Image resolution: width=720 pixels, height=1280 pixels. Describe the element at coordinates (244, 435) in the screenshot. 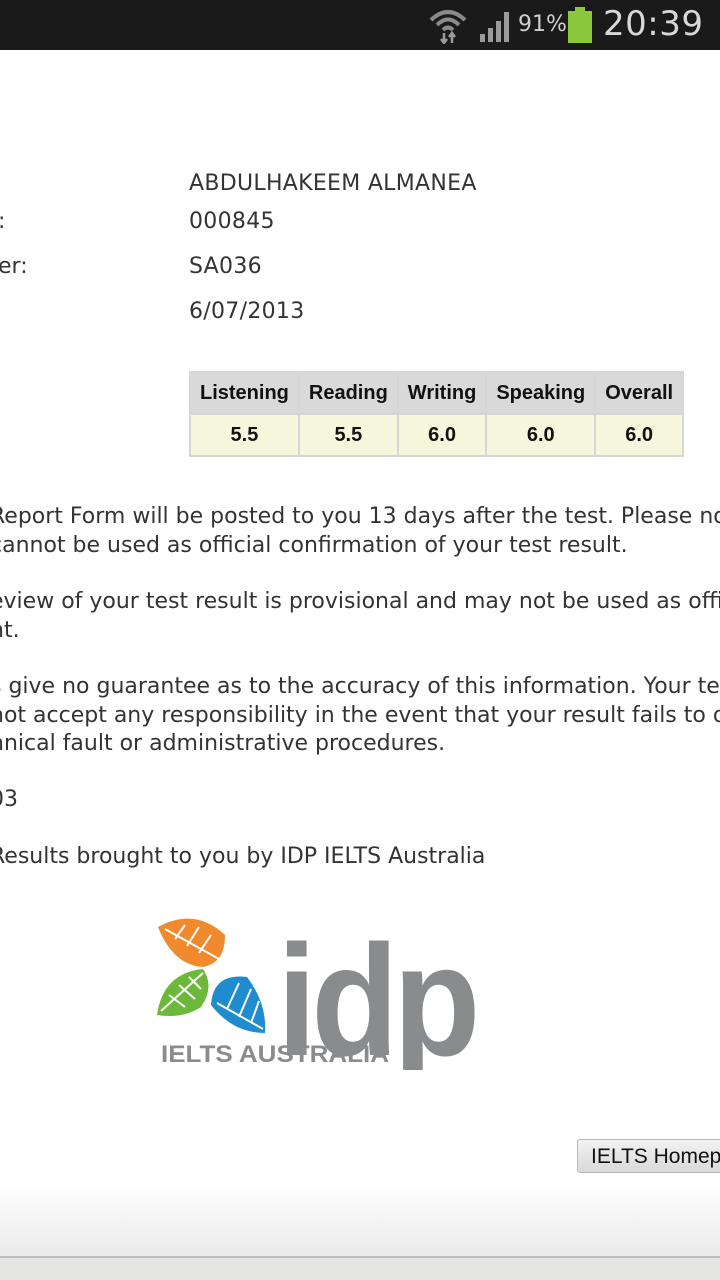

I see `listening-score: 5.5` at that location.